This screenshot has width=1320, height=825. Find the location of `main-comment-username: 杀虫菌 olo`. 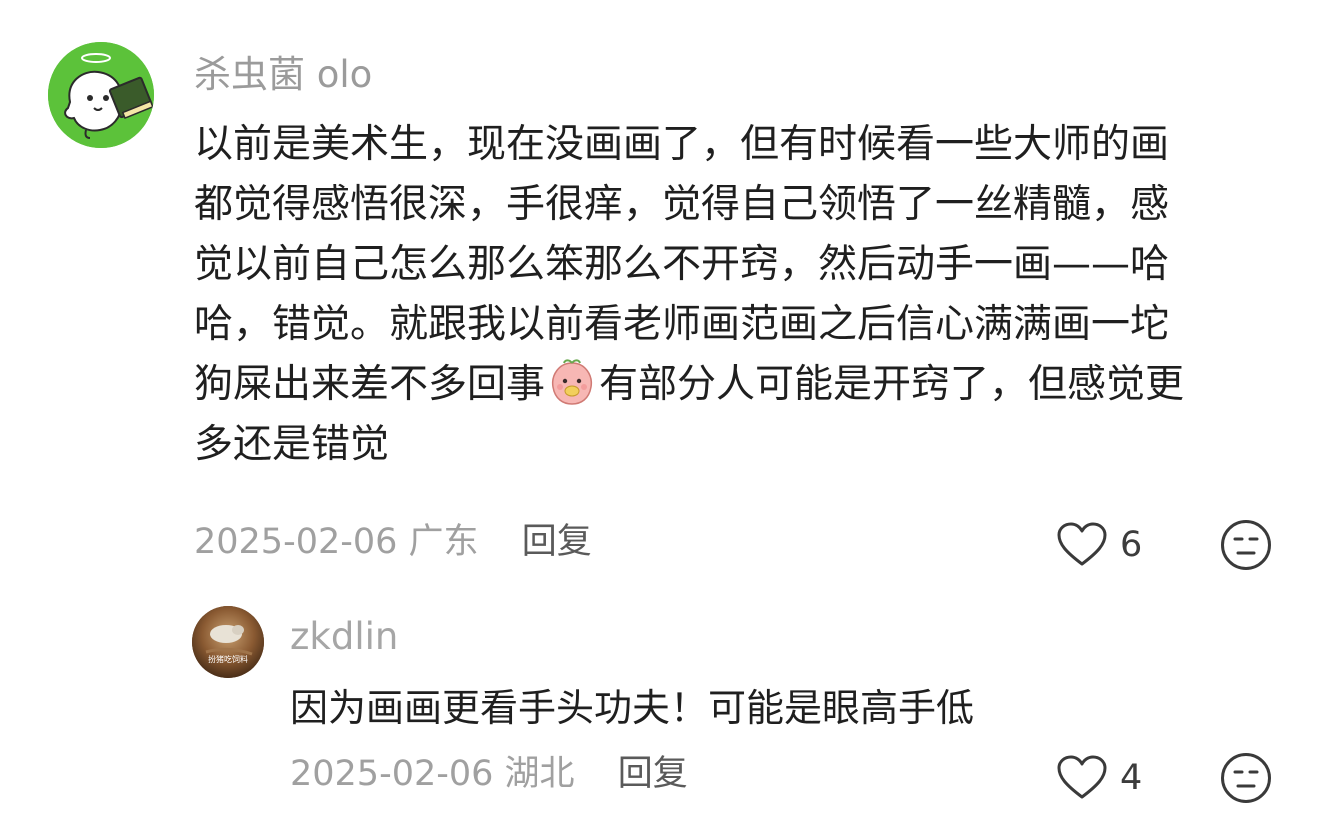

main-comment-username: 杀虫菌 olo is located at coordinates (283, 74).